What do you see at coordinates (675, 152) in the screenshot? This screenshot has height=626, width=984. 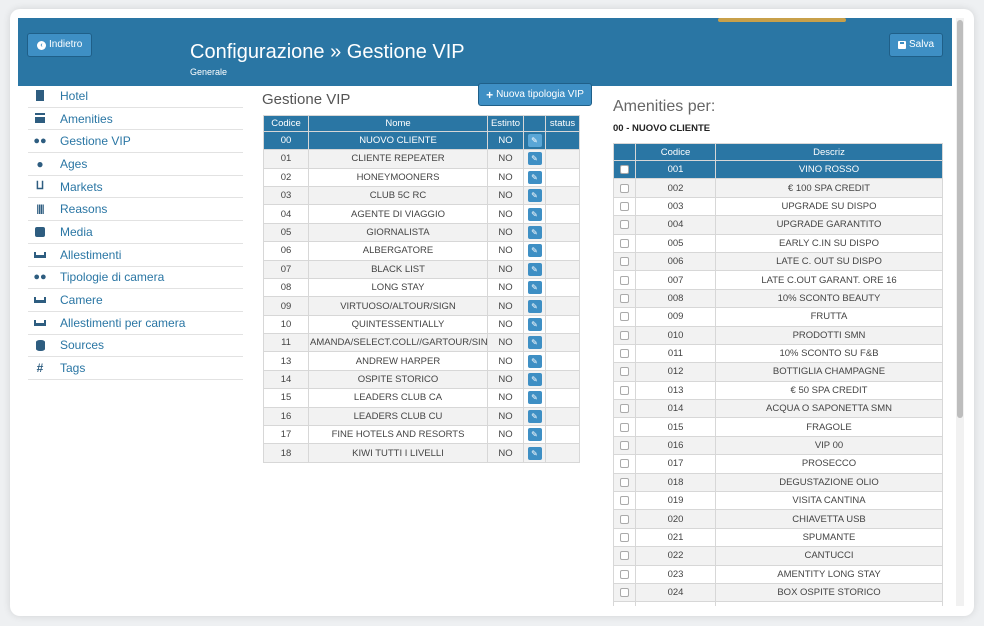 I see `col-amenity-codice: Codice` at bounding box center [675, 152].